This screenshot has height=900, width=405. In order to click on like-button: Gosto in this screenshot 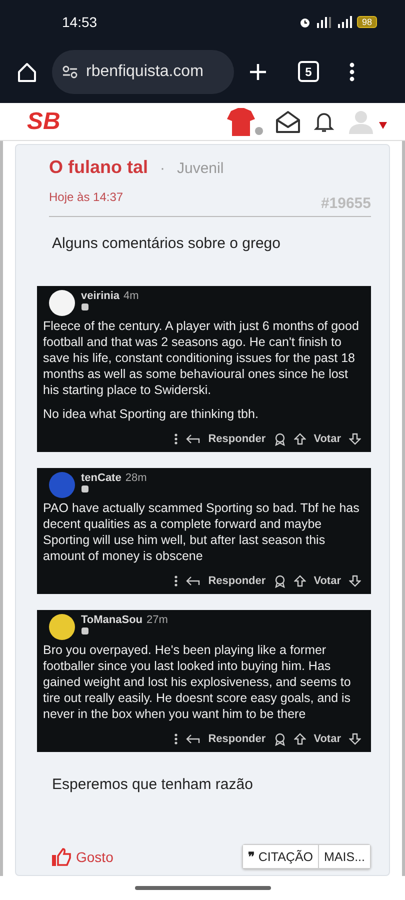, I will do `click(83, 857)`.